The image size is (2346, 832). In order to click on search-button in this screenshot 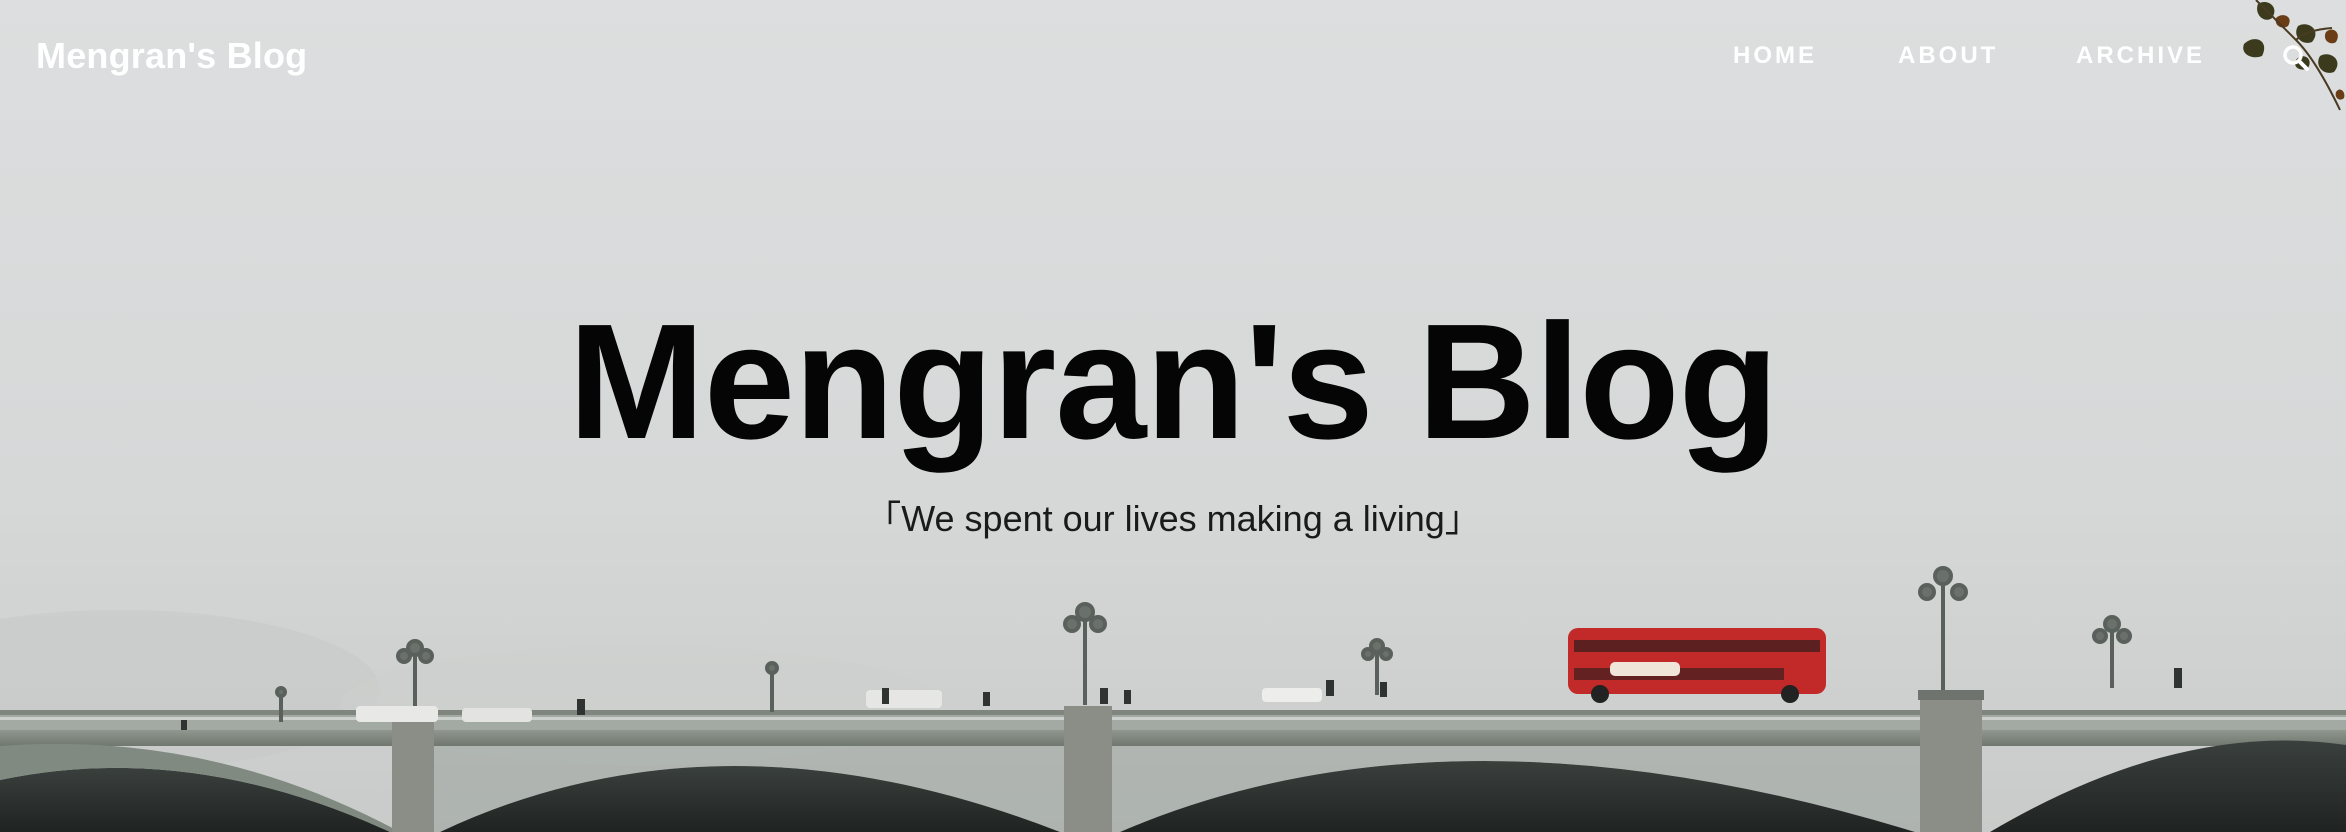, I will do `click(2296, 58)`.